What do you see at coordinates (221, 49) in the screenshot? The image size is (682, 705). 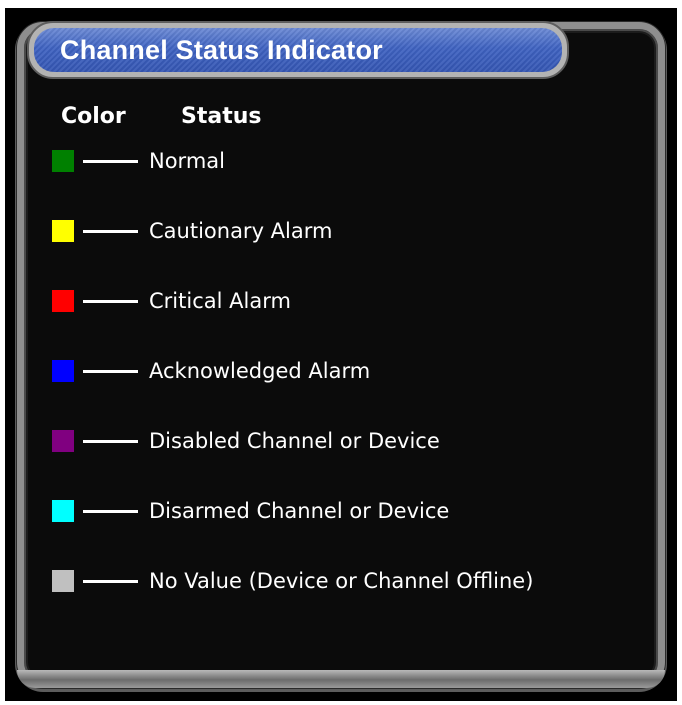 I see `panel-title: Channel Status Indicator` at bounding box center [221, 49].